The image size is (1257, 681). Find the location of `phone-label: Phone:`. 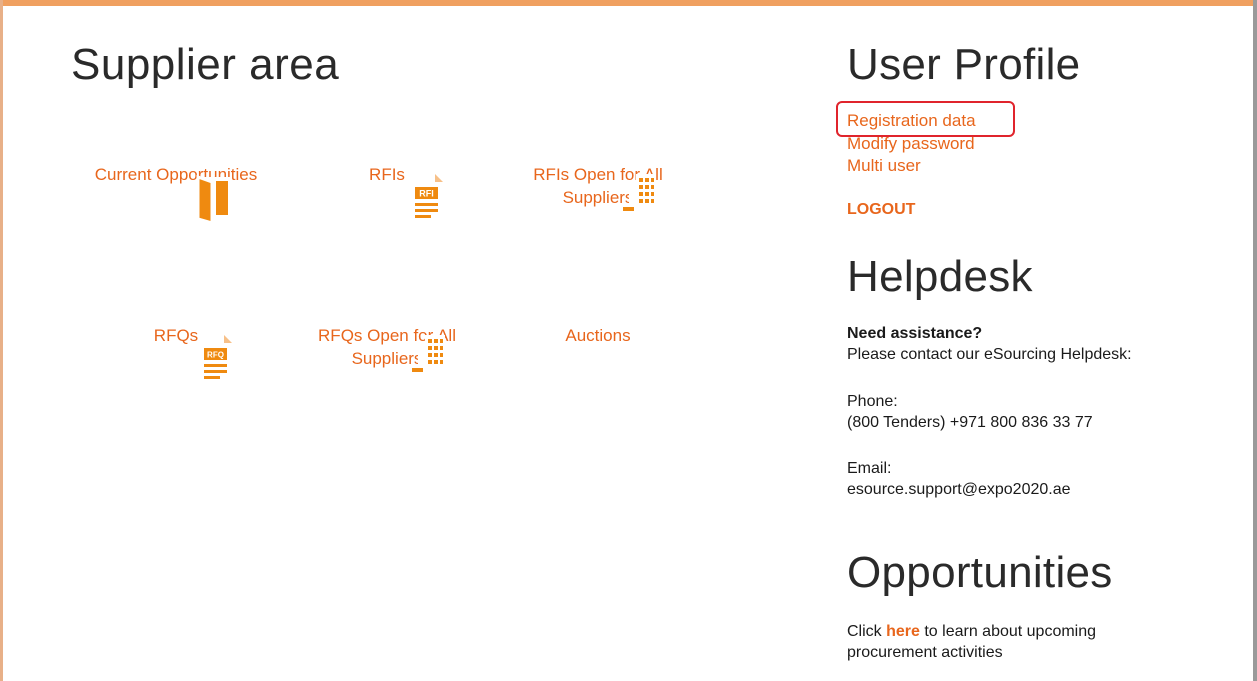

phone-label: Phone: is located at coordinates (872, 401).